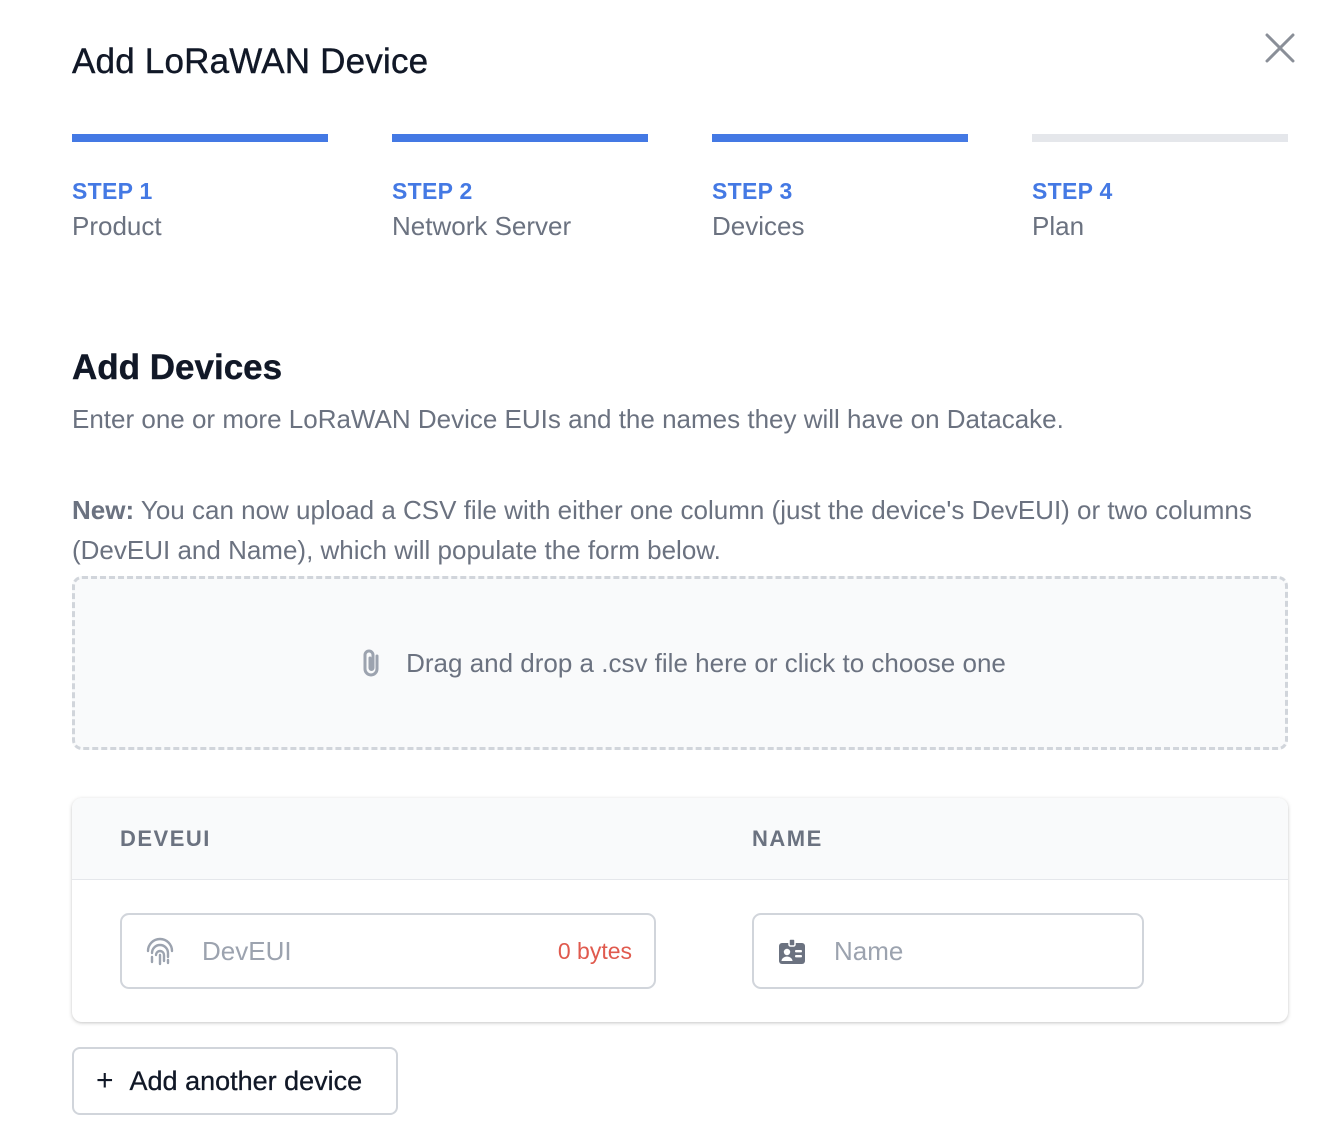 This screenshot has height=1126, width=1331. I want to click on step-label: Devices, so click(758, 226).